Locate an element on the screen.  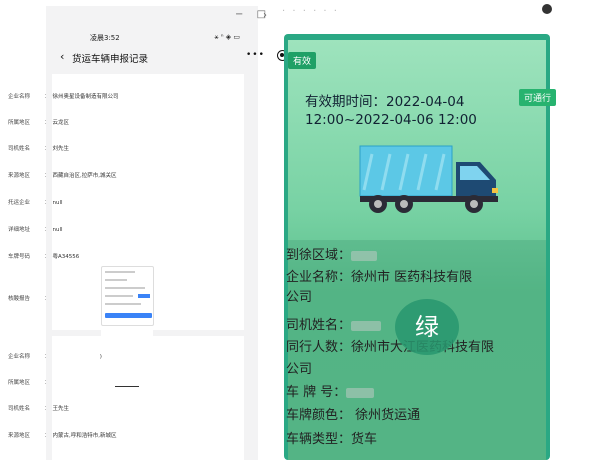
info-company-cont: 公司 is located at coordinates (299, 297).